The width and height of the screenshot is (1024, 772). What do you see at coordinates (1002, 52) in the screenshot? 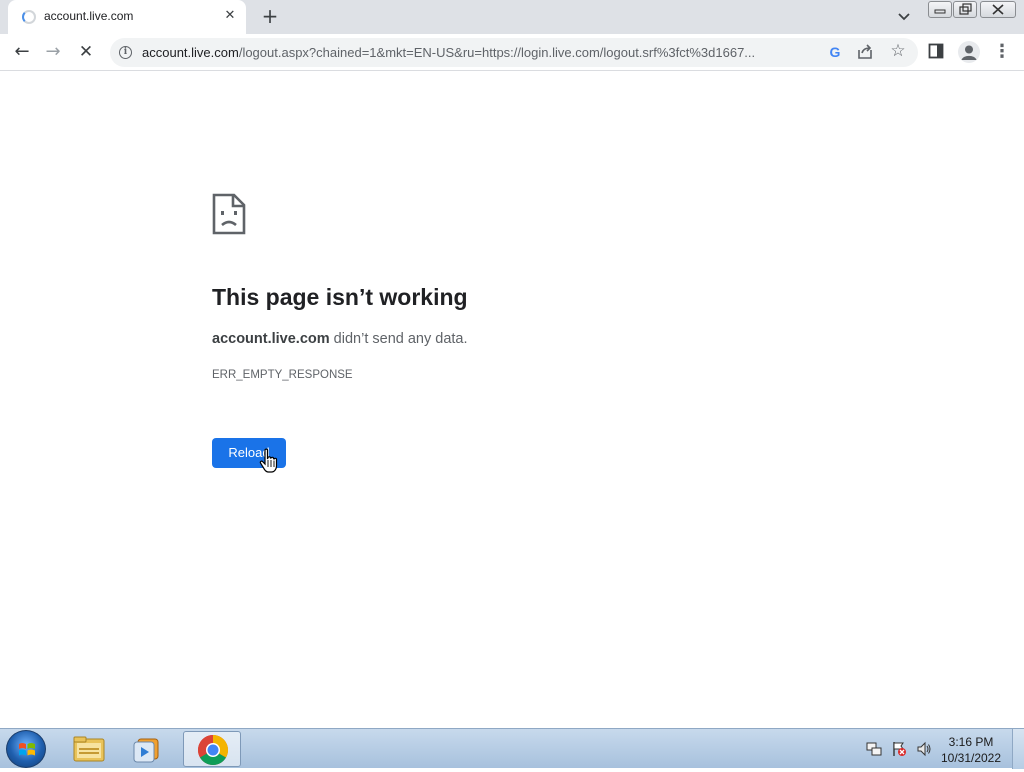
I see `menu-icon: ⋮` at bounding box center [1002, 52].